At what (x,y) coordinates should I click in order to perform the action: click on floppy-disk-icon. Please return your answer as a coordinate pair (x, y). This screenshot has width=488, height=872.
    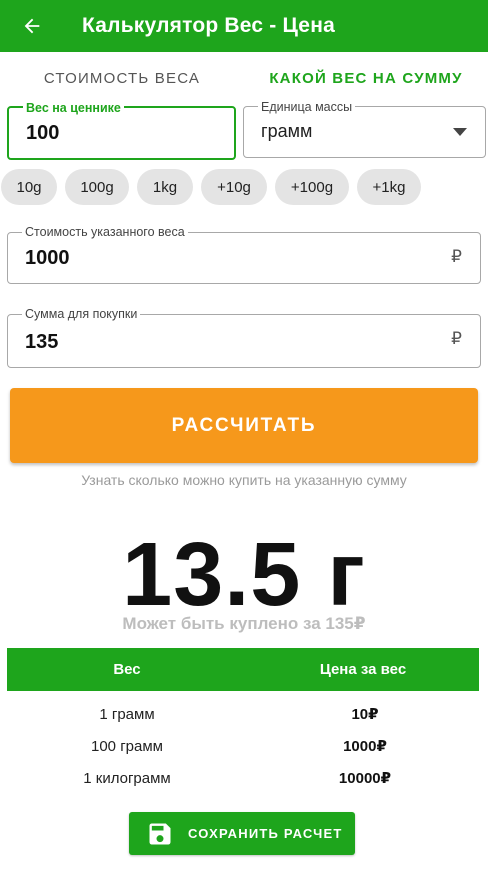
    Looking at the image, I should click on (160, 833).